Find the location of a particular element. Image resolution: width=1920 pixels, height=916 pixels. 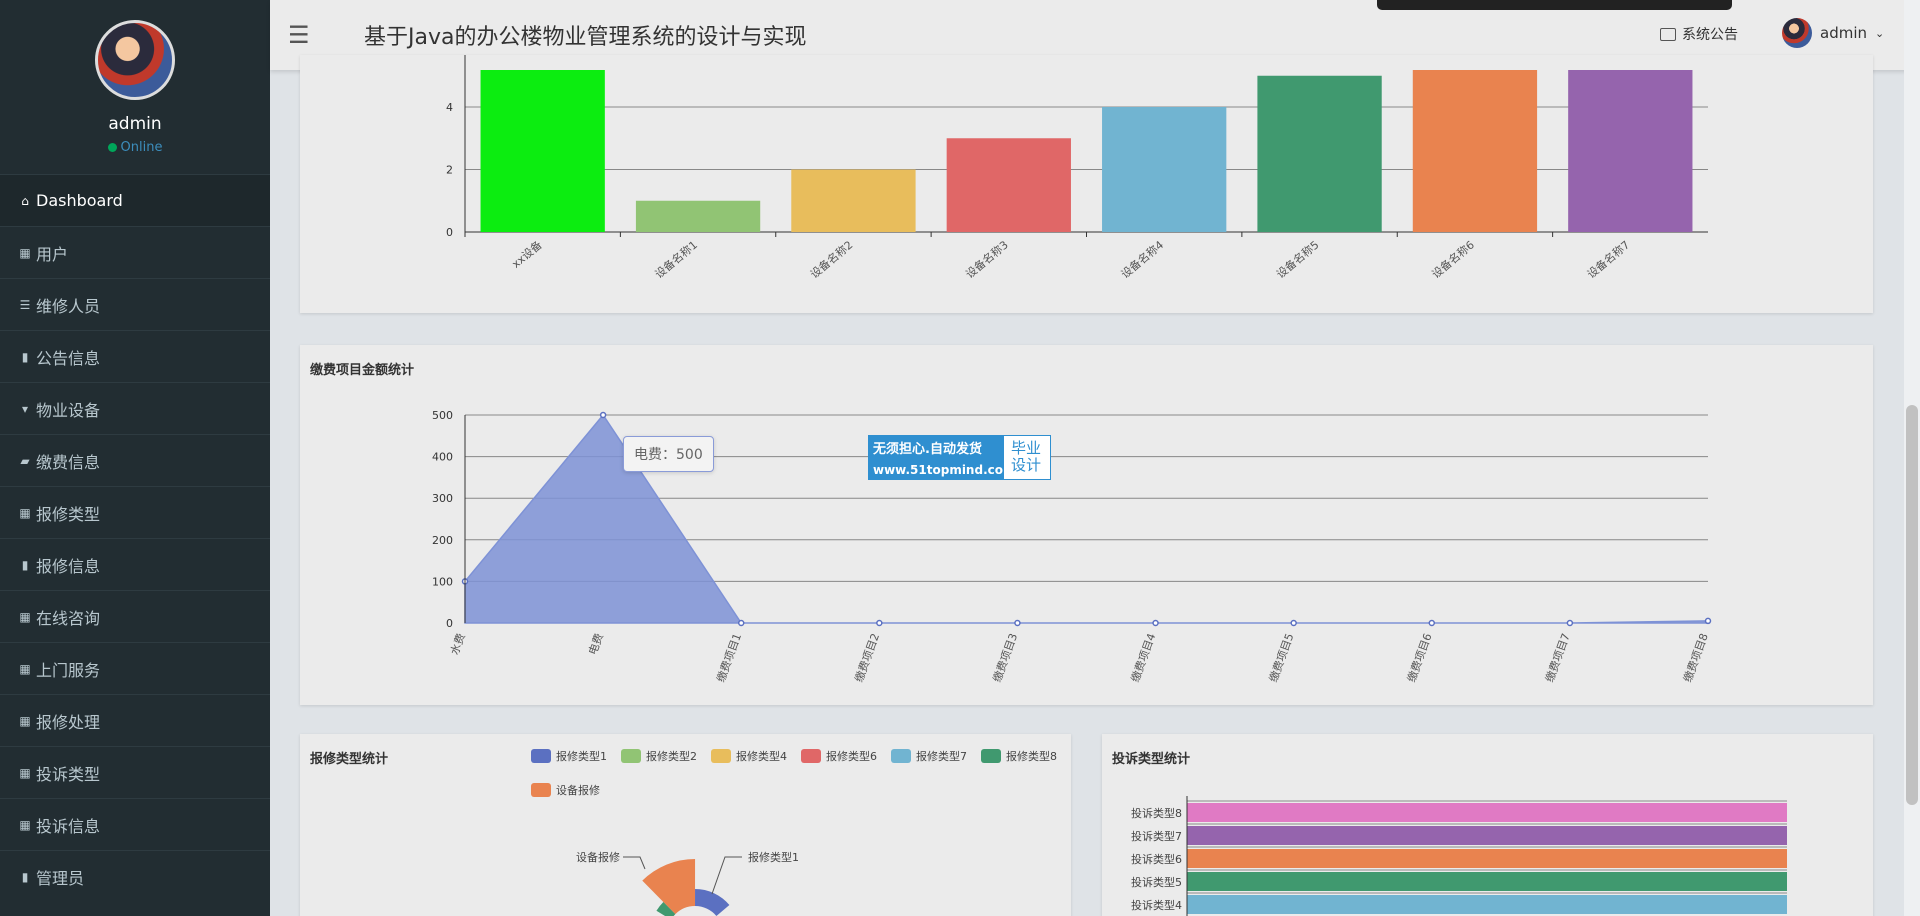

y-tick-label: 100 is located at coordinates (442, 581).